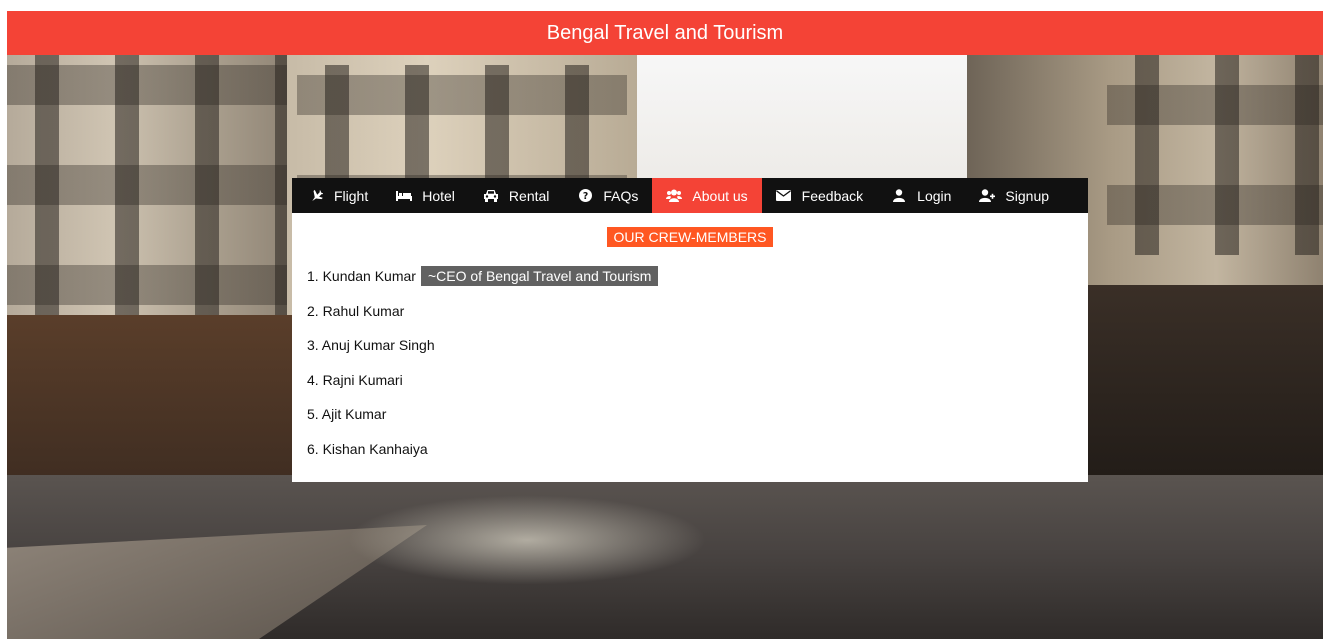 The width and height of the screenshot is (1323, 639). Describe the element at coordinates (934, 195) in the screenshot. I see `nav-label-login: Login` at that location.